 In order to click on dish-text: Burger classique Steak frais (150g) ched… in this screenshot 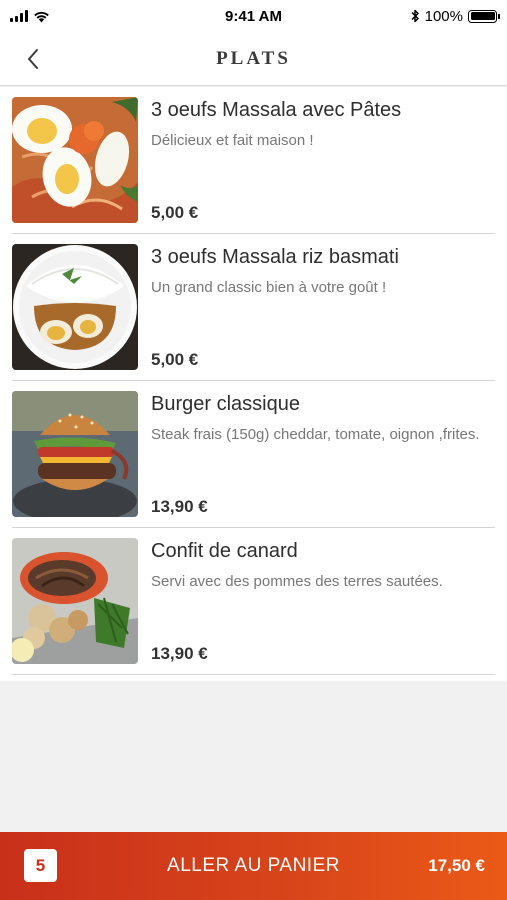, I will do `click(319, 455)`.